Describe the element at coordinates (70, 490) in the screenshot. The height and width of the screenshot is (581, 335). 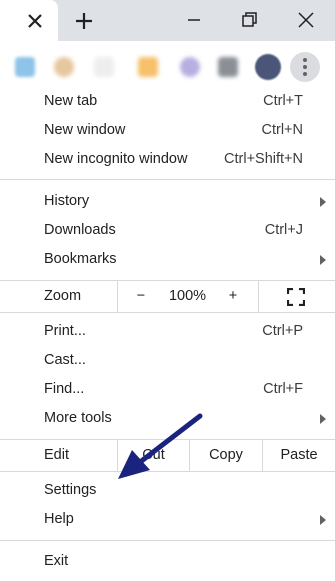
I see `menu-item-label: Settings` at that location.